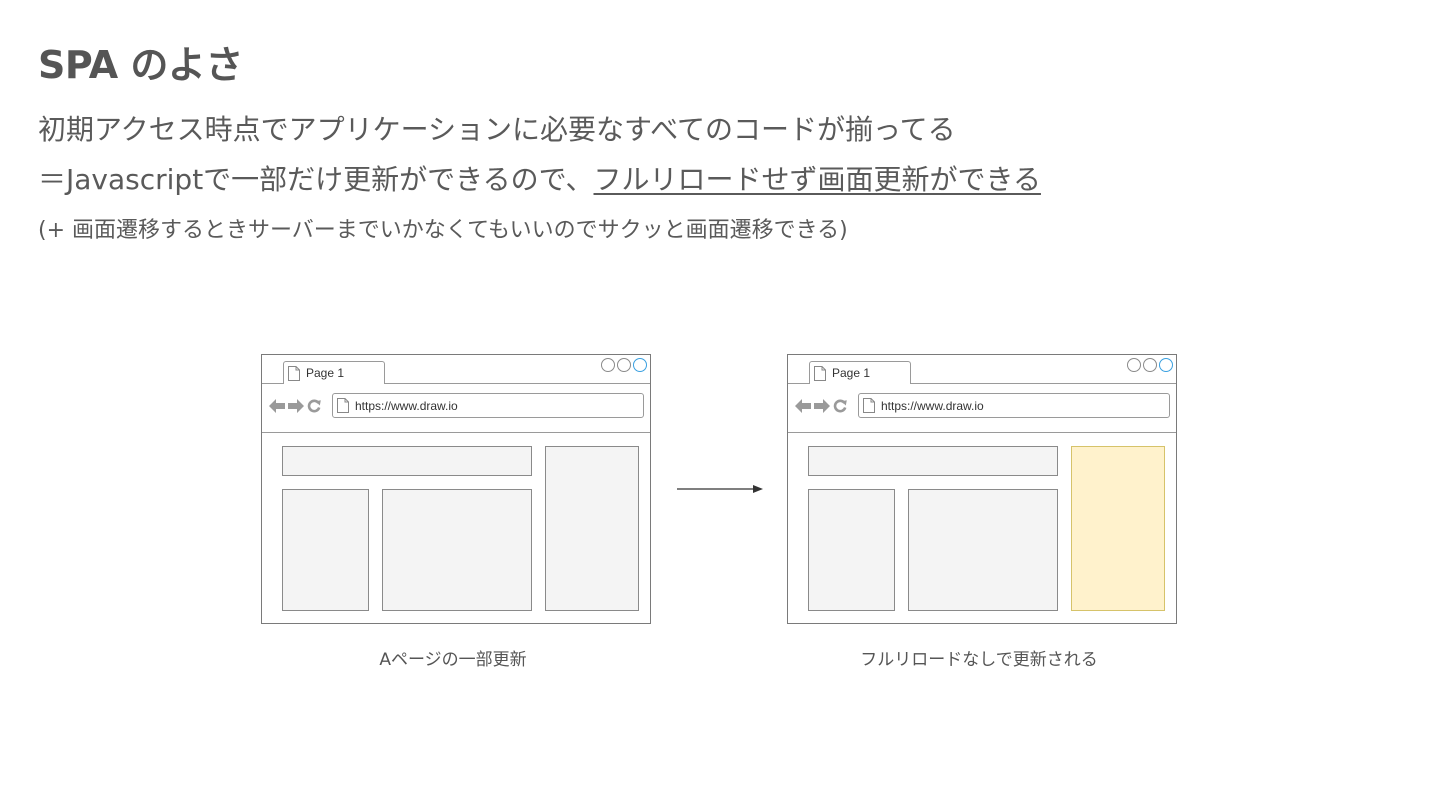  Describe the element at coordinates (316, 179) in the screenshot. I see `benefit-prefix: ＝Javascriptで一部だけ更新ができるので、` at that location.